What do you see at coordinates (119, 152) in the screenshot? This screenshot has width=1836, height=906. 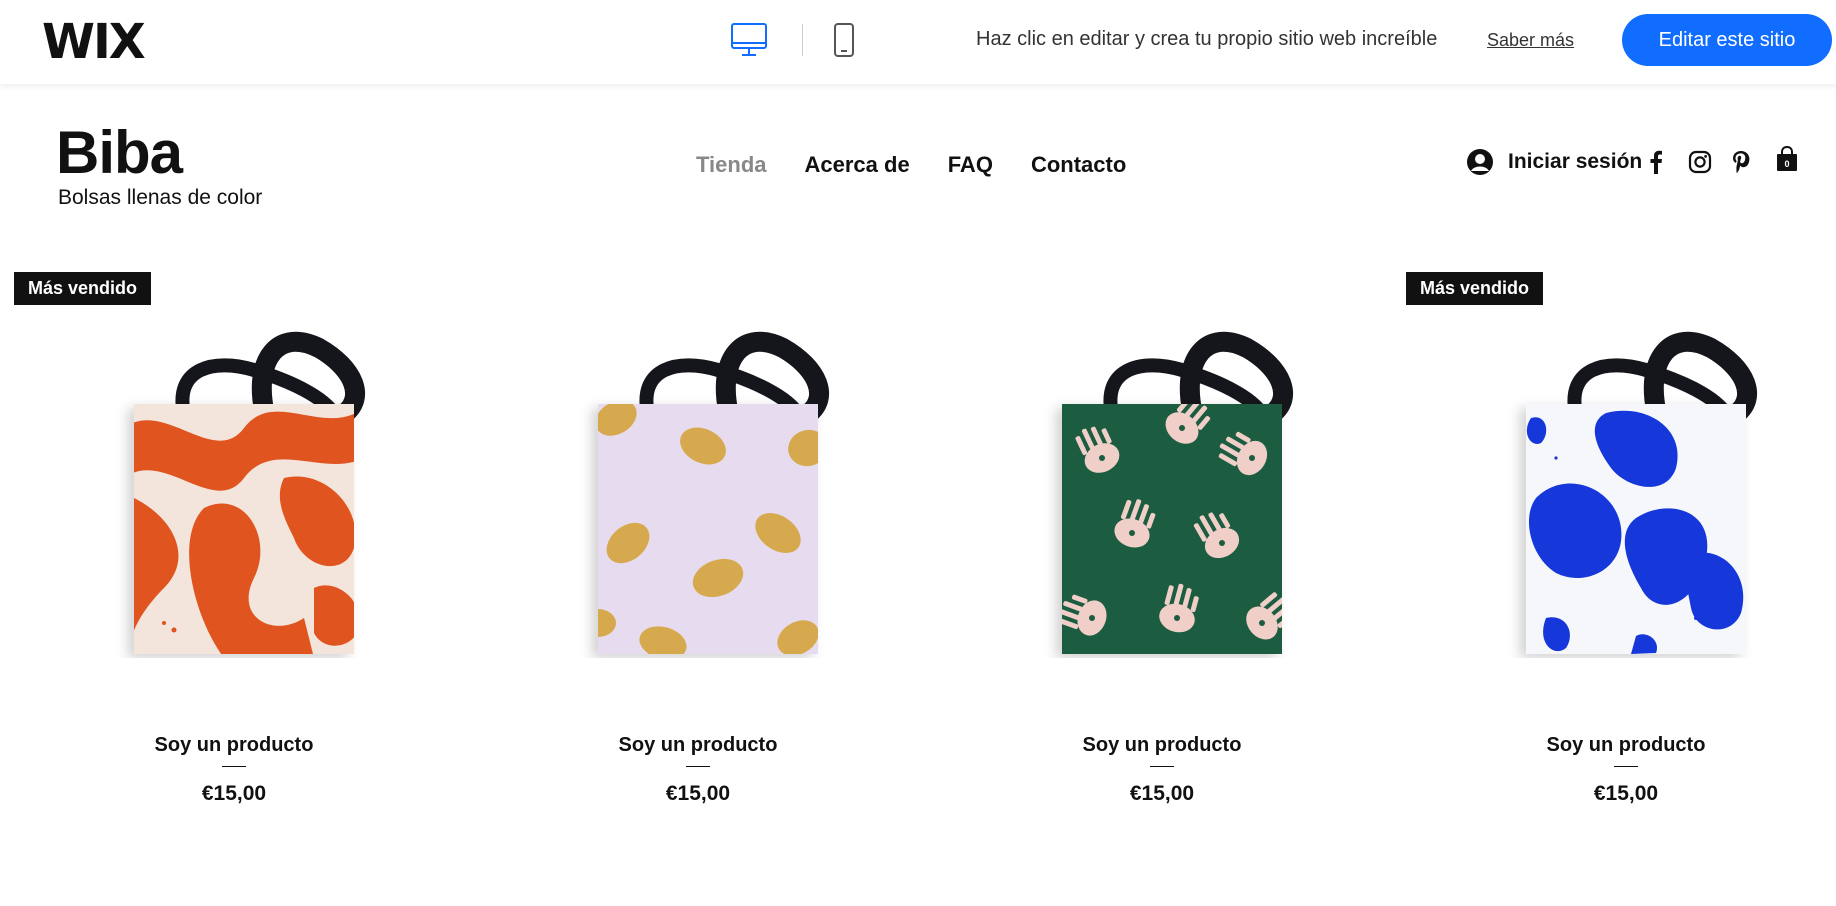 I see `site-brand: Biba` at bounding box center [119, 152].